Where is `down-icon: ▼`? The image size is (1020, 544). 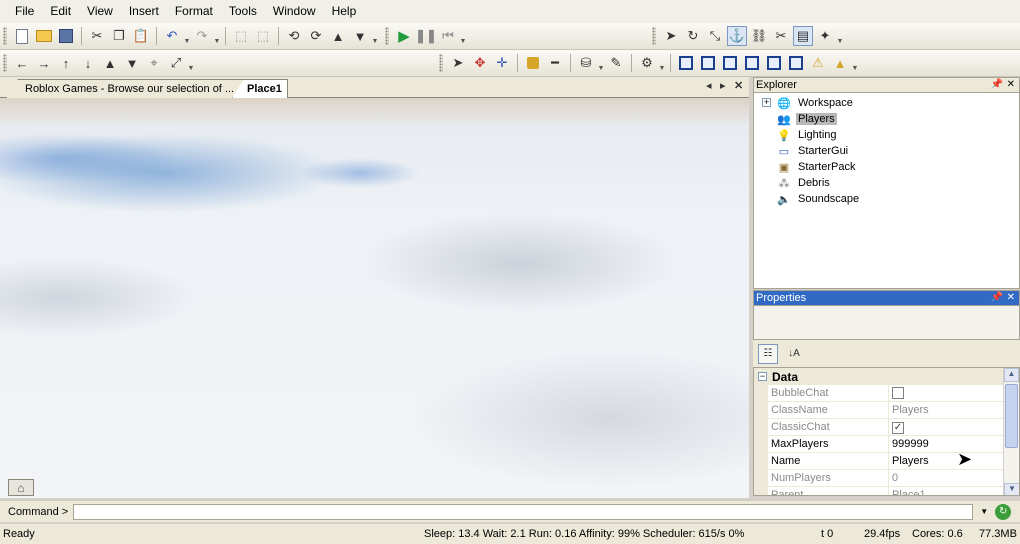 down-icon: ▼ is located at coordinates (360, 36).